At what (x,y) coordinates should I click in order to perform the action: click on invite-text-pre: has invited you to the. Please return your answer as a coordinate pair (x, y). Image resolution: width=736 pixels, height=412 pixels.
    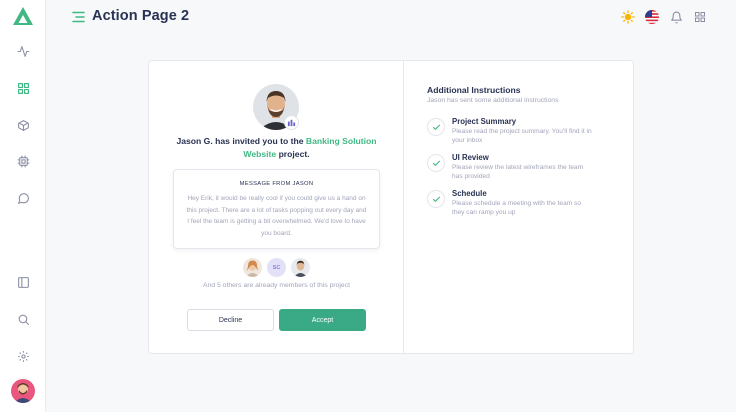
    Looking at the image, I should click on (259, 141).